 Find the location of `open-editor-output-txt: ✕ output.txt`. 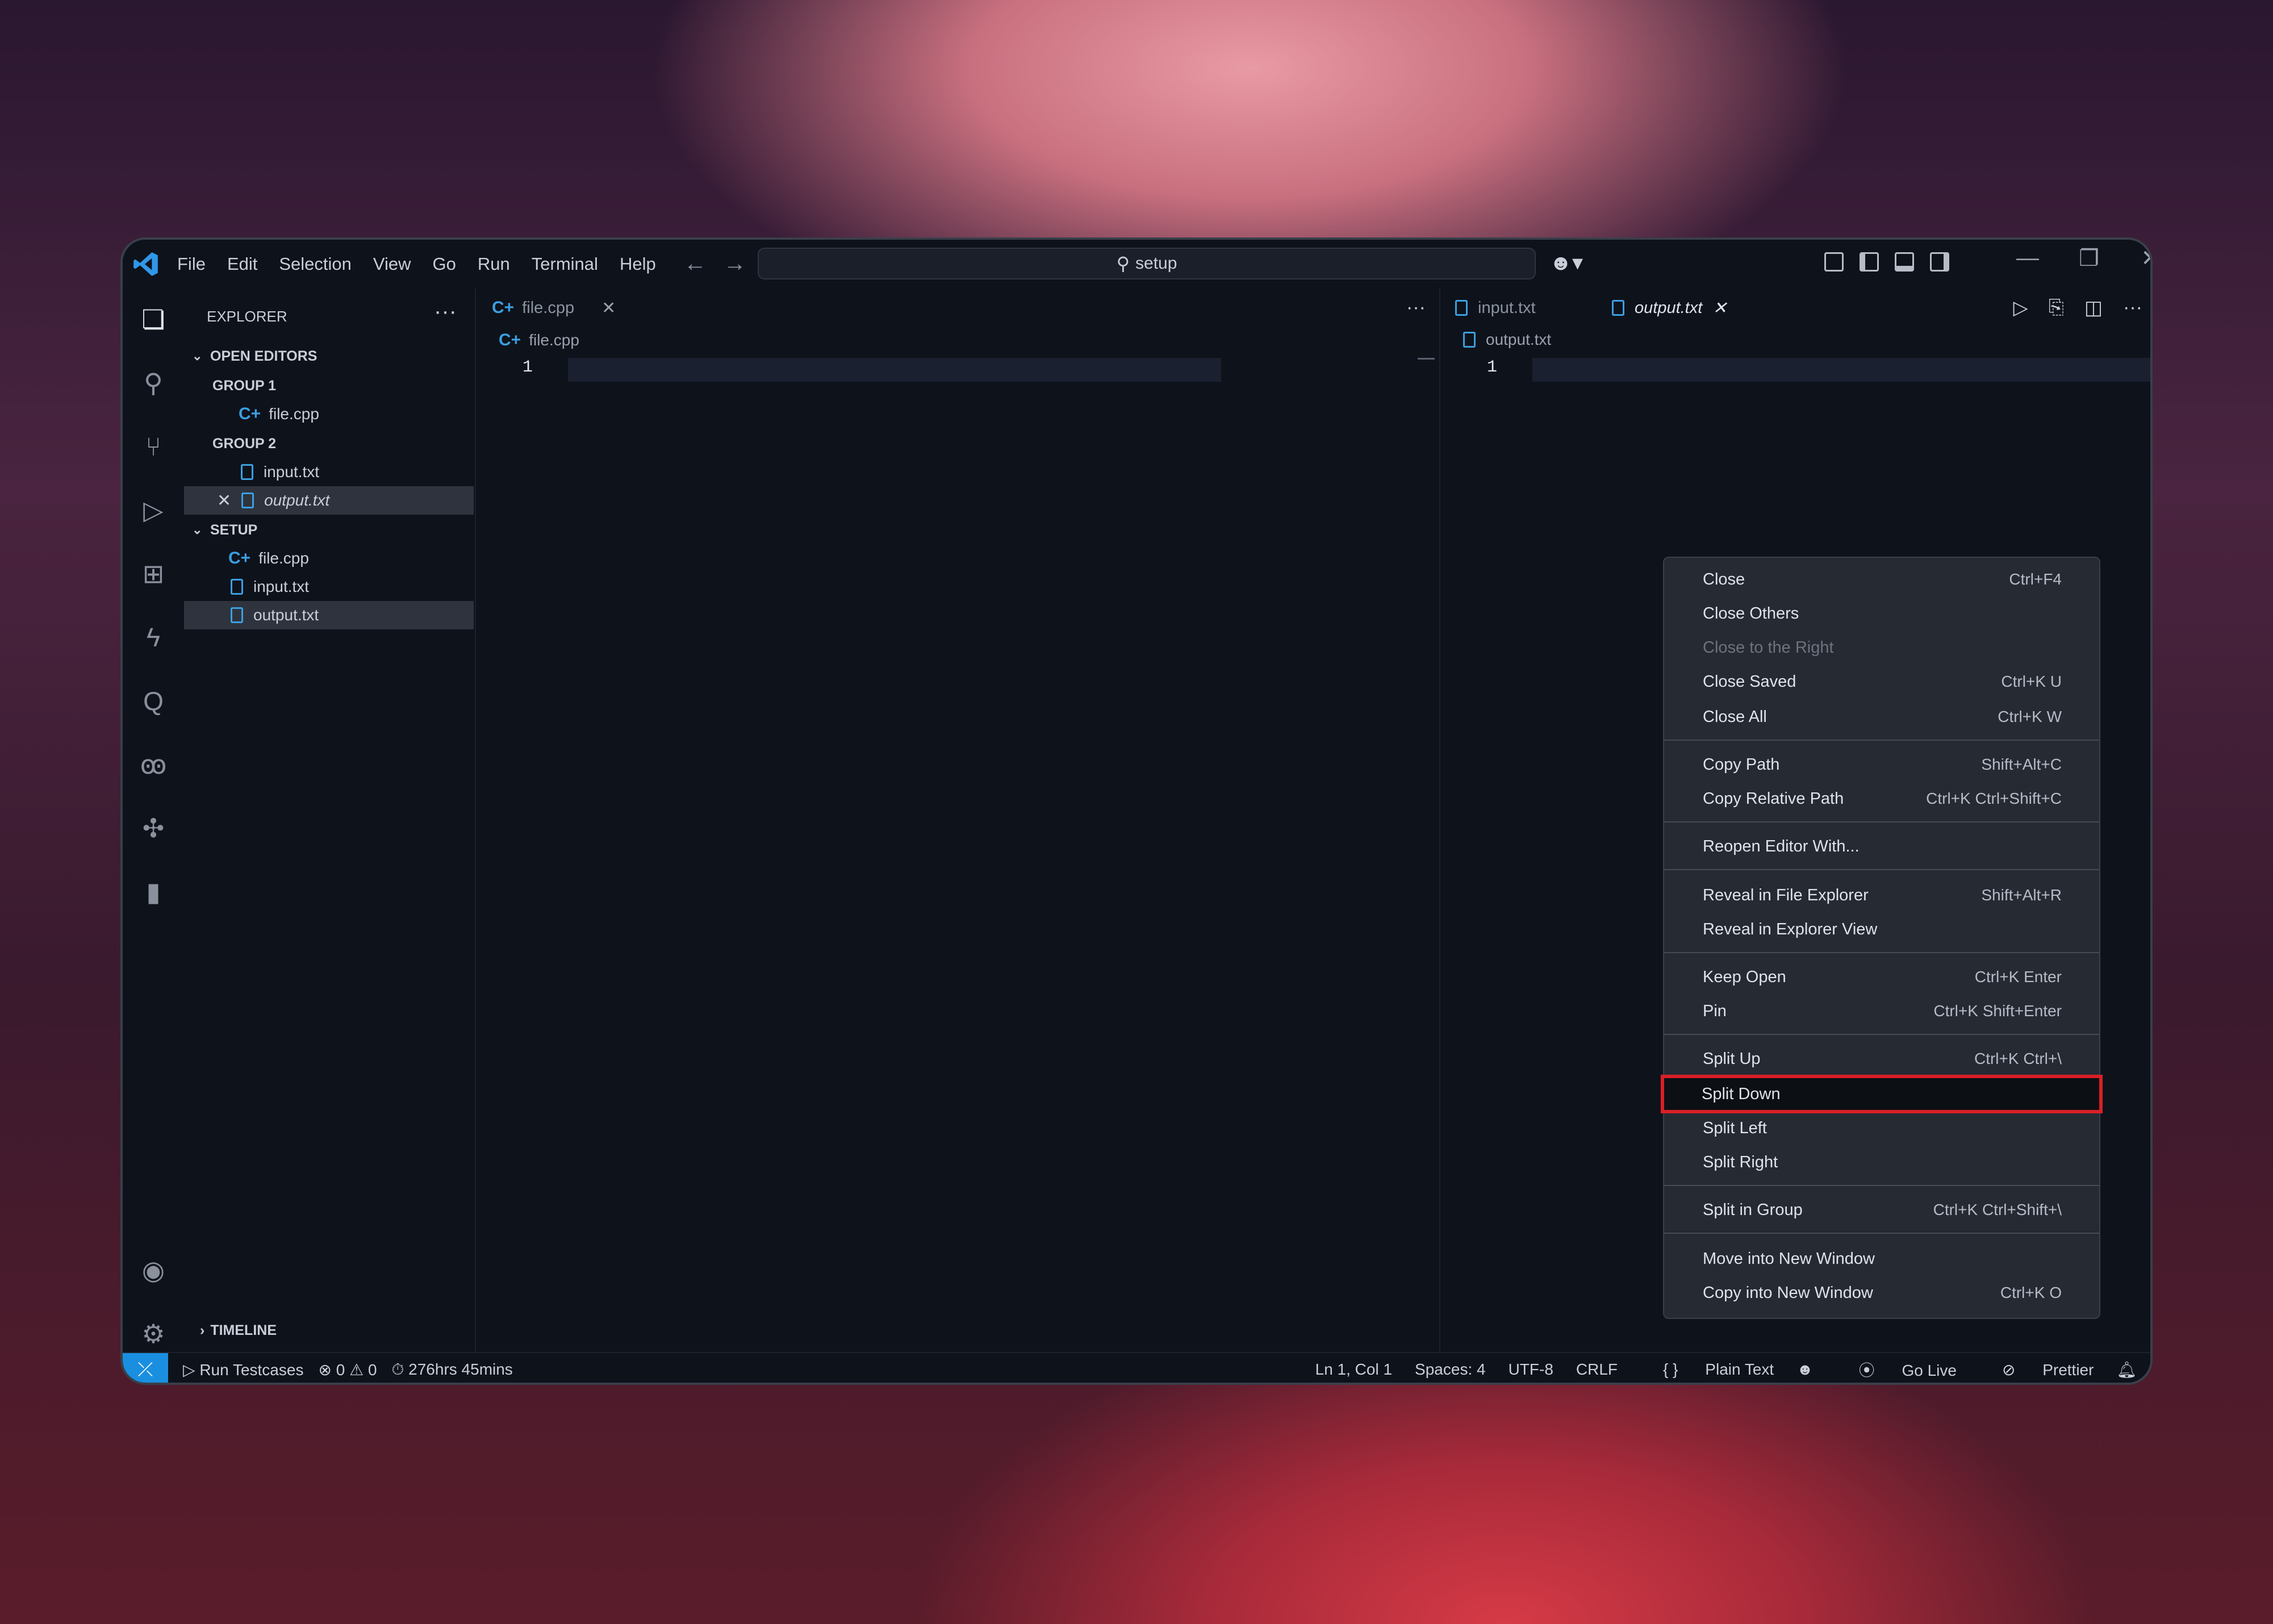

open-editor-output-txt: ✕ output.txt is located at coordinates (329, 500).